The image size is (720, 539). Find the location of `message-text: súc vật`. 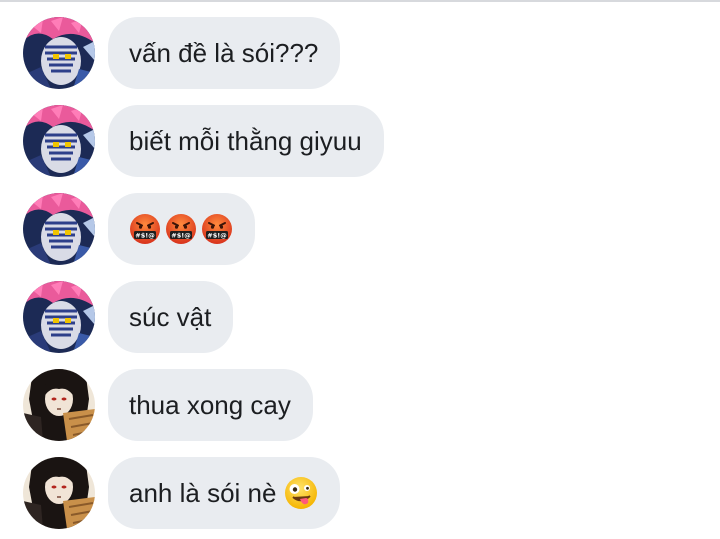

message-text: súc vật is located at coordinates (170, 316).